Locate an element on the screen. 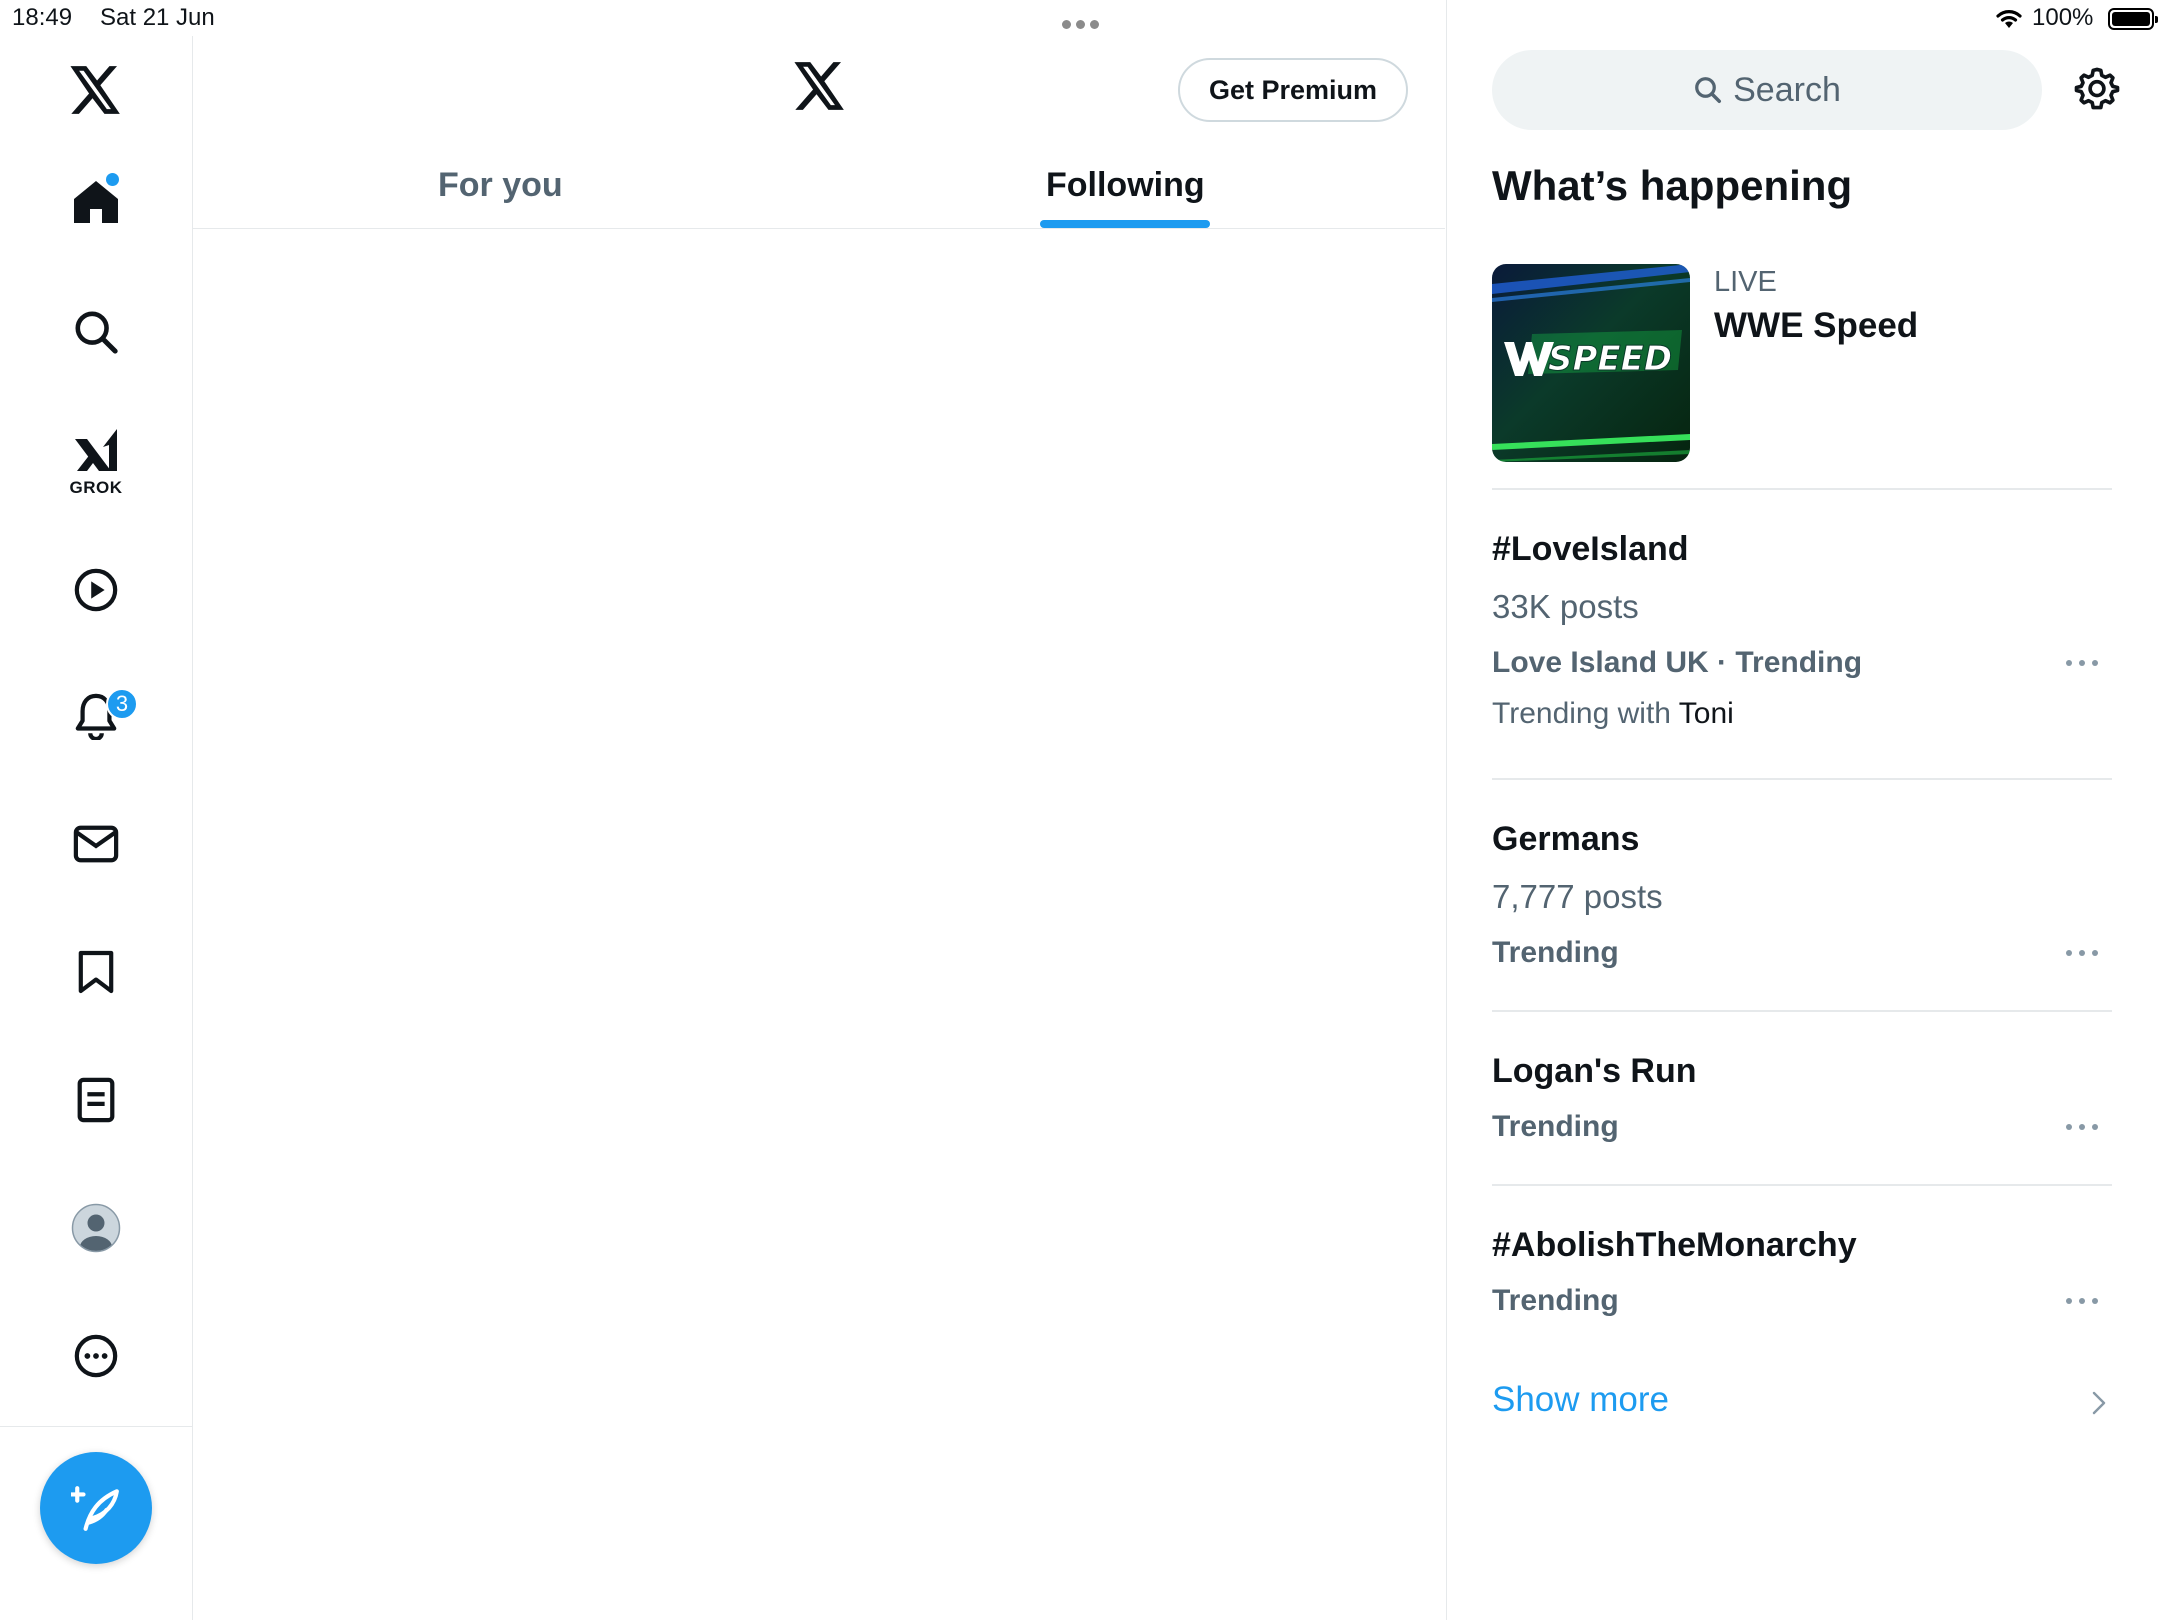 Image resolution: width=2160 pixels, height=1620 pixels. notification-badge: 3 is located at coordinates (122, 704).